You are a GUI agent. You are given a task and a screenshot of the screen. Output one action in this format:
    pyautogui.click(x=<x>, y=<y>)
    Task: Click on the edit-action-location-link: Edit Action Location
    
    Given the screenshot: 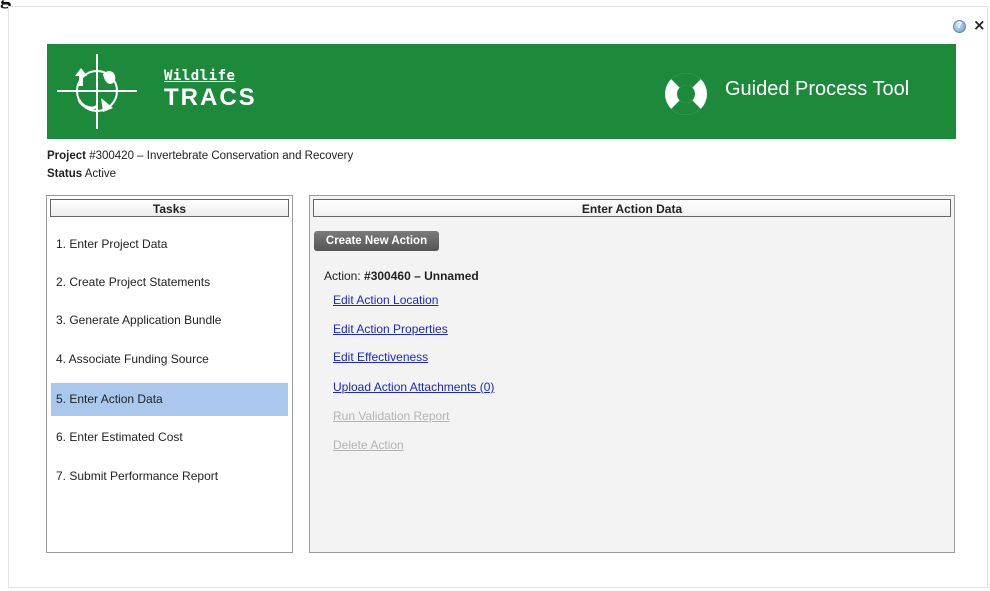 What is the action you would take?
    pyautogui.click(x=385, y=300)
    